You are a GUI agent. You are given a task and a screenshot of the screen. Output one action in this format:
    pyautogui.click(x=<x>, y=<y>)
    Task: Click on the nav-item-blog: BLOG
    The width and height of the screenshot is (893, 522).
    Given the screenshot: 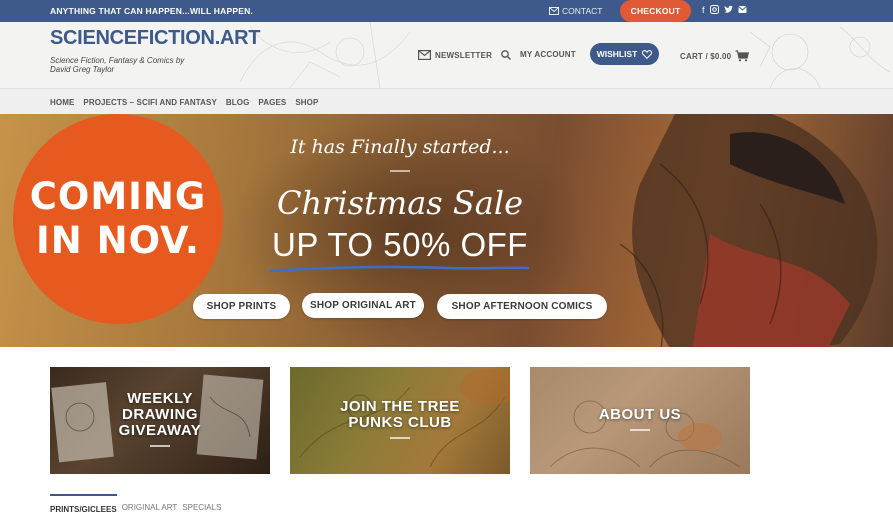 What is the action you would take?
    pyautogui.click(x=238, y=102)
    